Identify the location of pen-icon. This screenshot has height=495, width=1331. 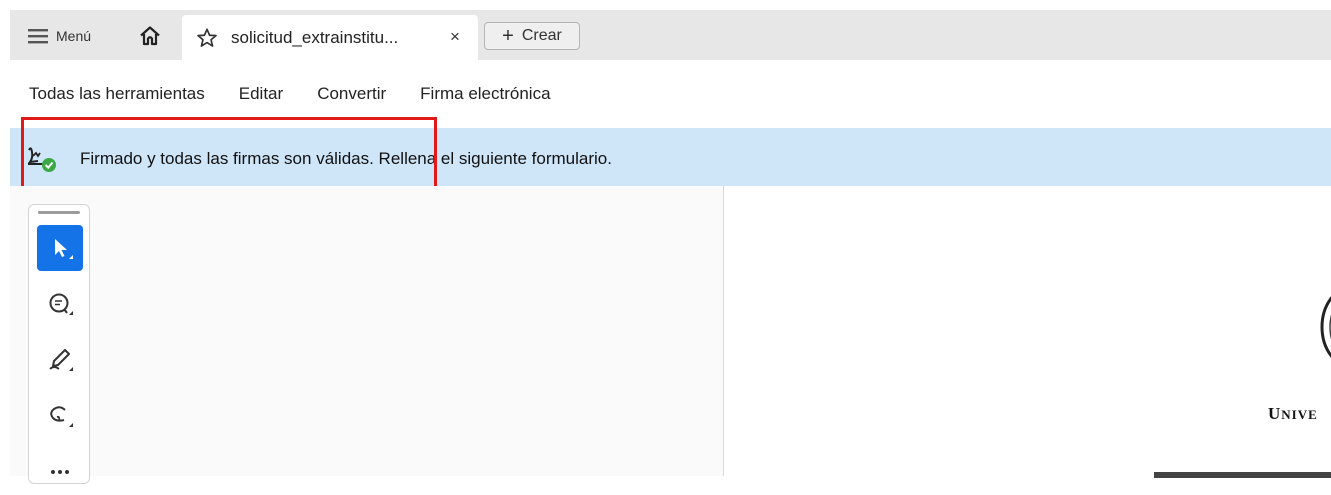
(61, 360).